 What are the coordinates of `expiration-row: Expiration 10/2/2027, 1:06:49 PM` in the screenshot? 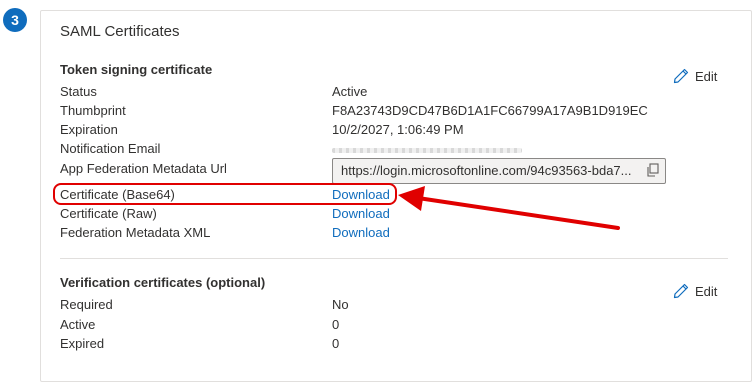 It's located at (370, 129).